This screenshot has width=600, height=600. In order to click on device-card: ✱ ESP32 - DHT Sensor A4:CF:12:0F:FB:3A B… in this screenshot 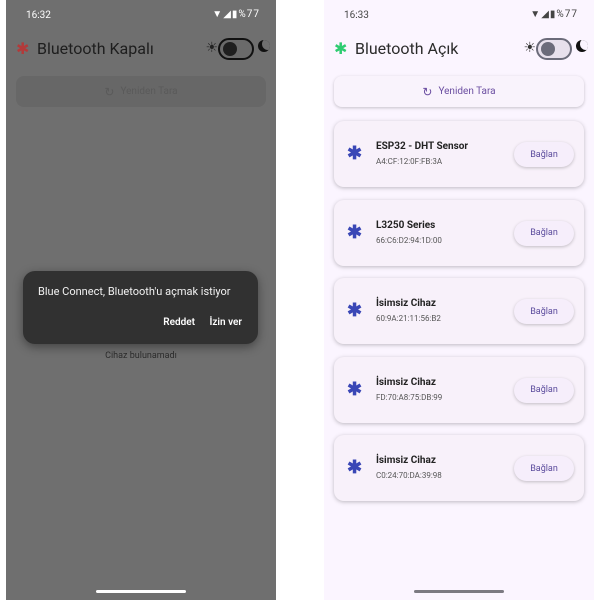, I will do `click(459, 154)`.